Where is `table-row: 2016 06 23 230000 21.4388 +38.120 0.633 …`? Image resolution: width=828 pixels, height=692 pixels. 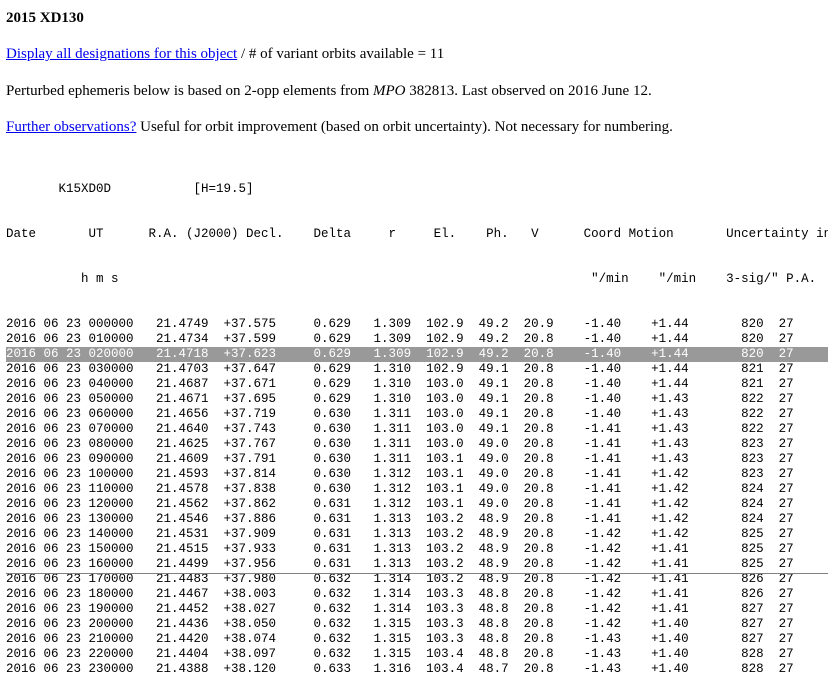
table-row: 2016 06 23 230000 21.4388 +38.120 0.633 … is located at coordinates (417, 669).